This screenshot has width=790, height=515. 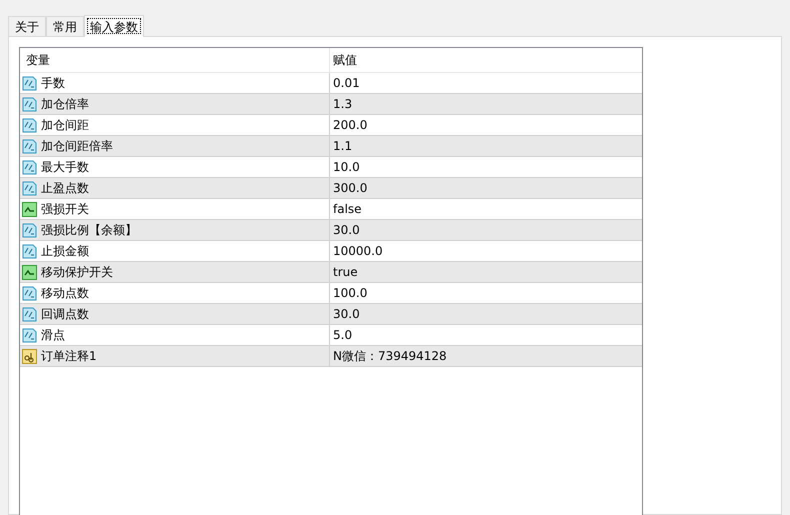 What do you see at coordinates (53, 83) in the screenshot?
I see `parameter-name: 手数` at bounding box center [53, 83].